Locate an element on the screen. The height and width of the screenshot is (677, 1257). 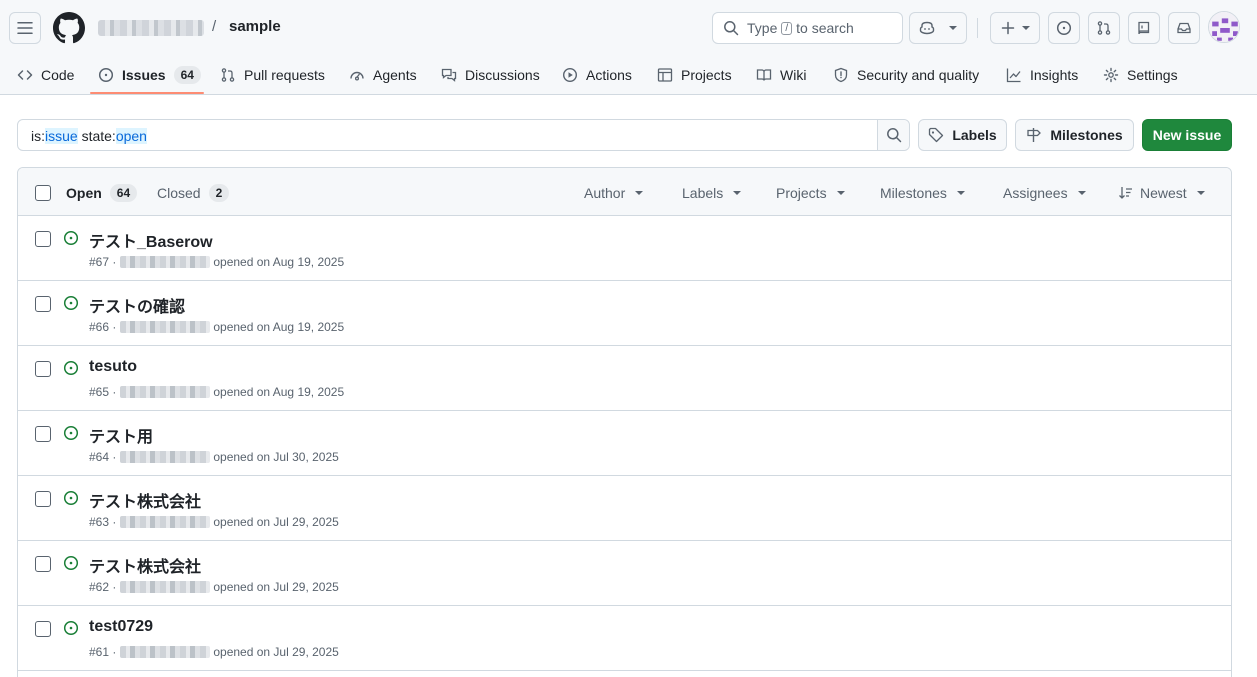
author-filter-dropdown: Author is located at coordinates (614, 193).